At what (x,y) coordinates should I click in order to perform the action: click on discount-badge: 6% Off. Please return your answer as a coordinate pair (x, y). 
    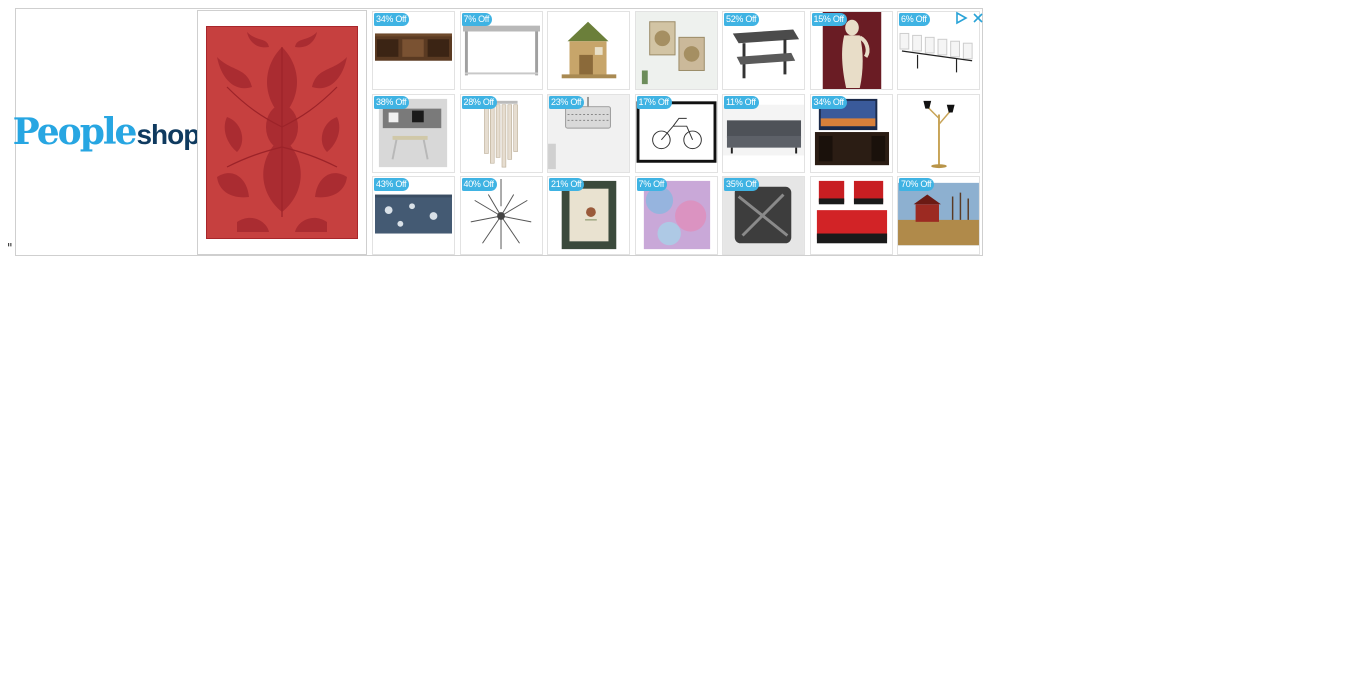
    Looking at the image, I should click on (914, 19).